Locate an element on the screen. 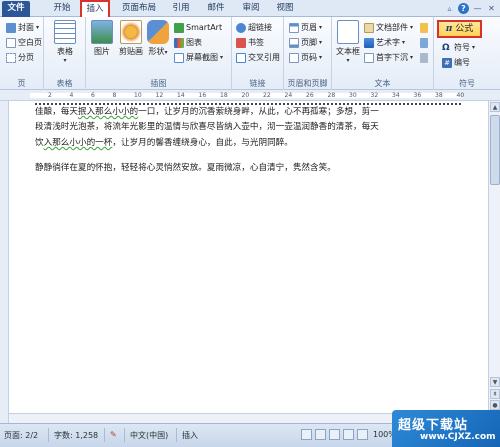 The width and height of the screenshot is (500, 447). word-count: 字数: 1,258 is located at coordinates (76, 435).